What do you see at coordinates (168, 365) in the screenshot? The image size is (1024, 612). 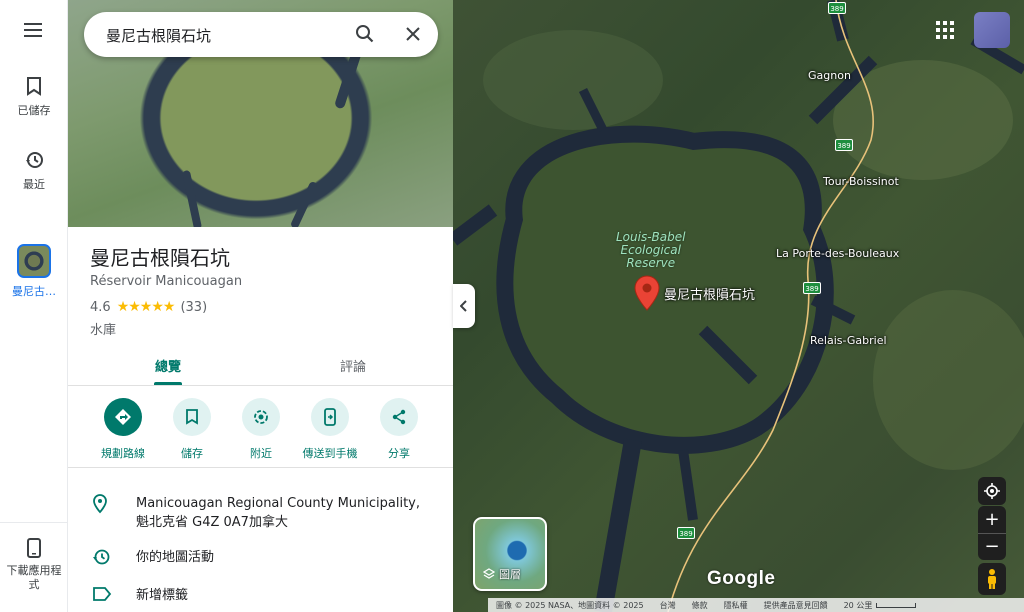 I see `tab-overview: 總覽` at bounding box center [168, 365].